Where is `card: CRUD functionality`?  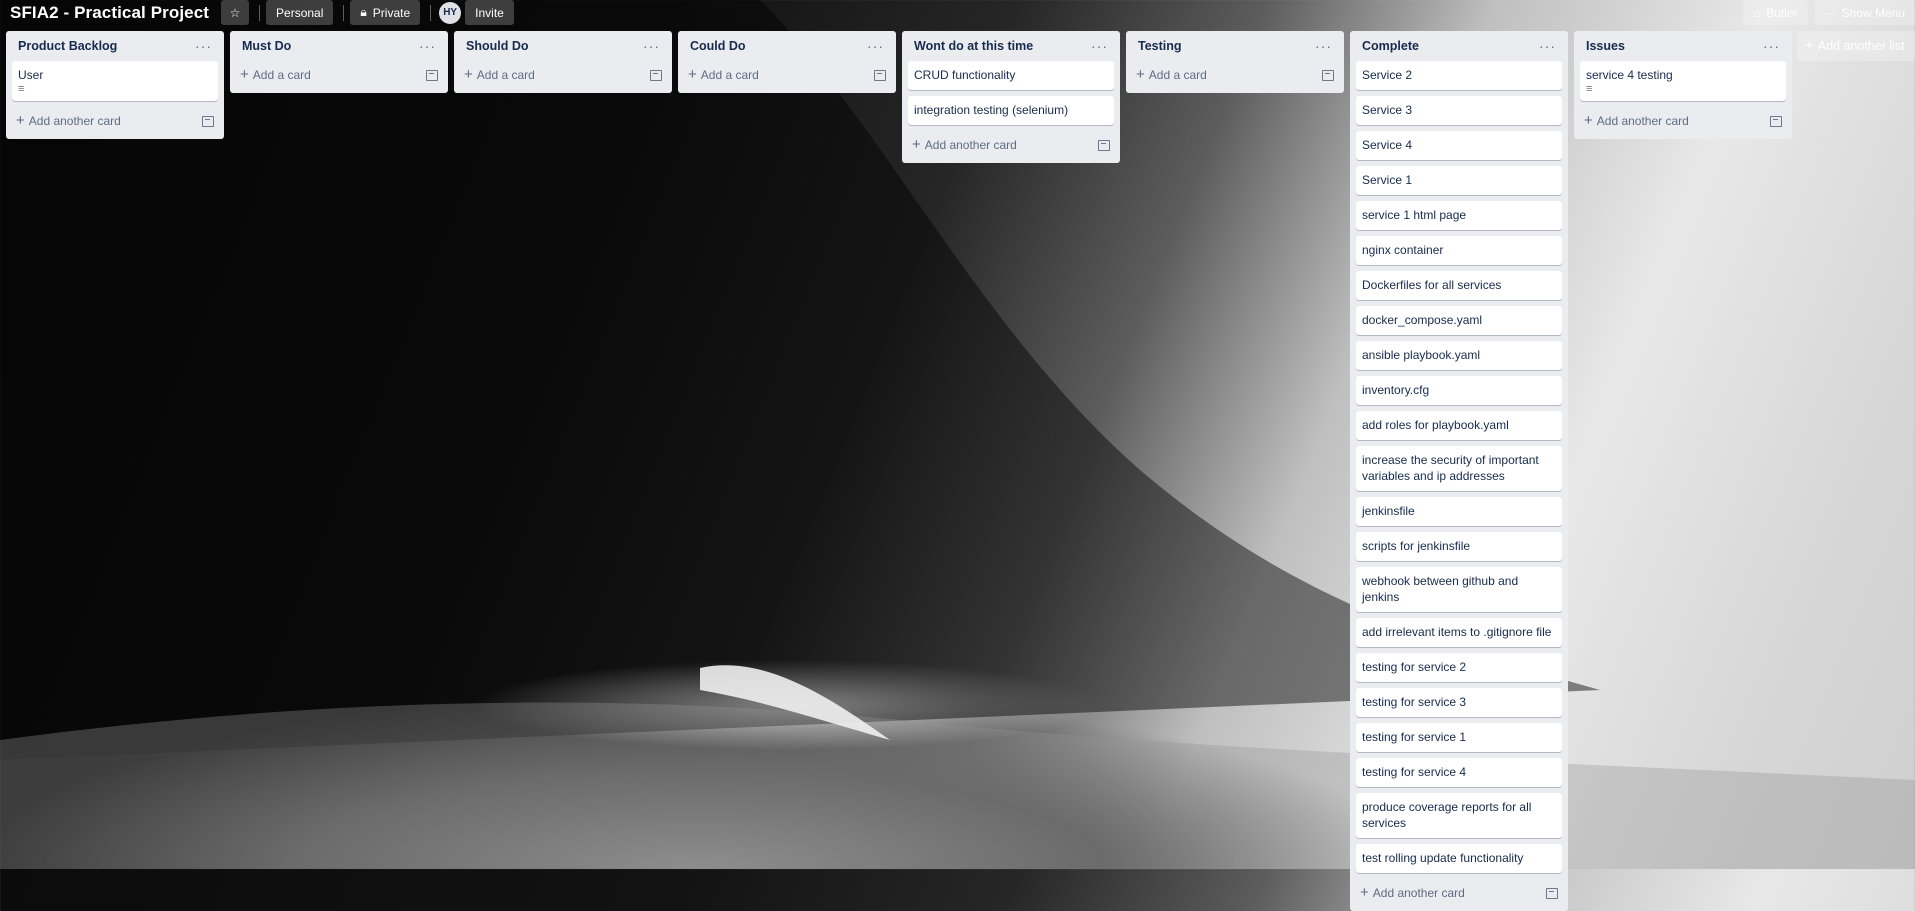 card: CRUD functionality is located at coordinates (1011, 75).